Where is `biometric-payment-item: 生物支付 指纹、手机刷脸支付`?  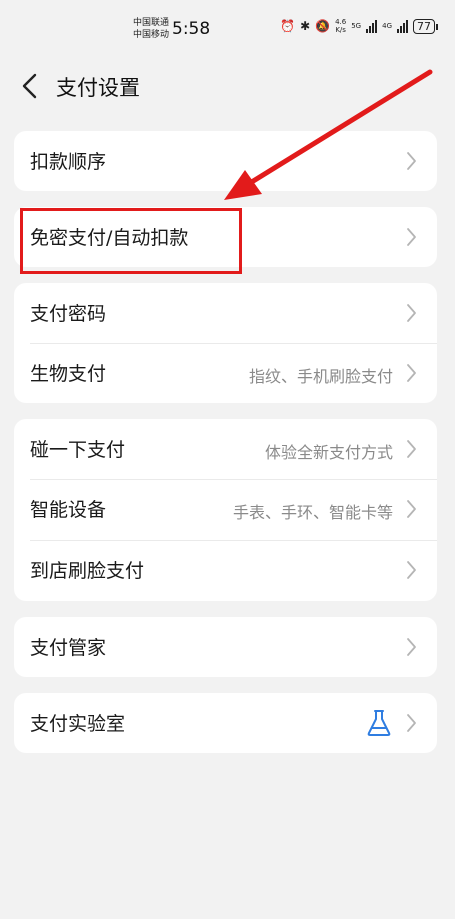
biometric-payment-item: 生物支付 指纹、手机刷脸支付 is located at coordinates (225, 373).